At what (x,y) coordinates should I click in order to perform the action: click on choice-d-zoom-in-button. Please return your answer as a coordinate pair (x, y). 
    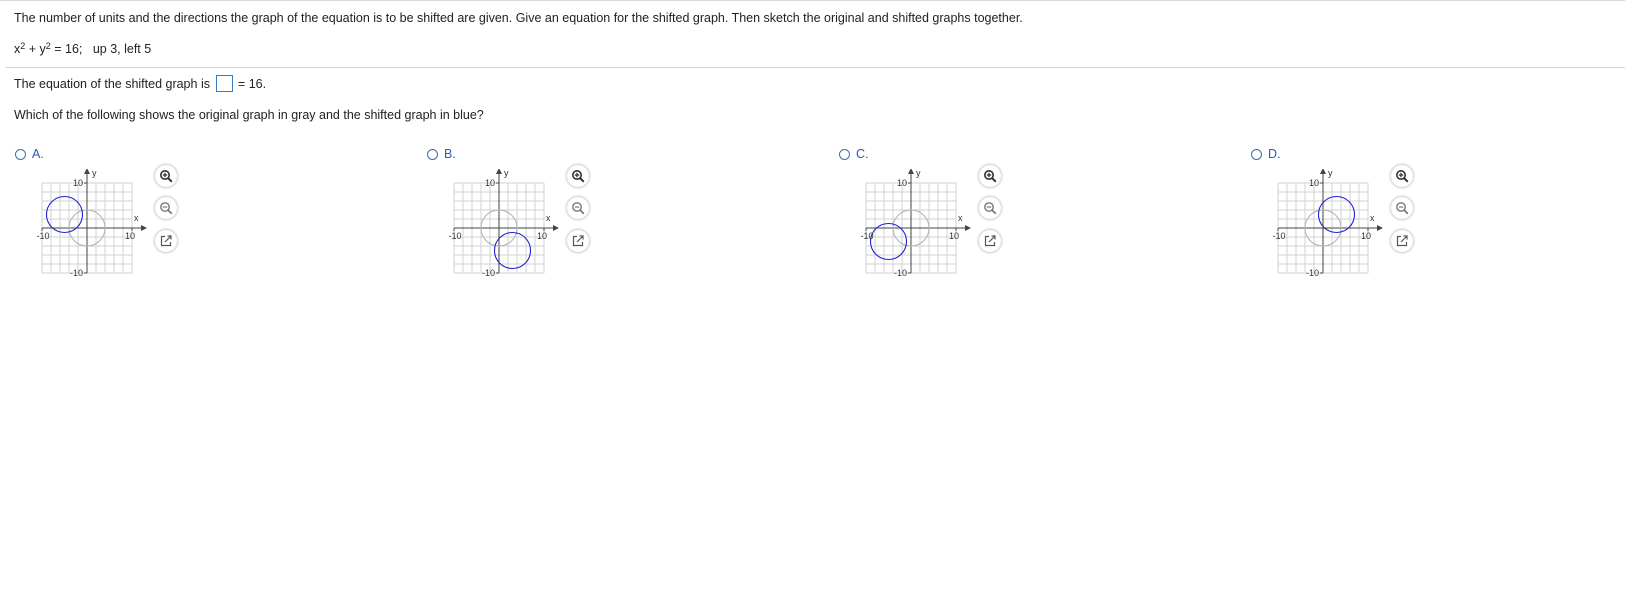
    Looking at the image, I should click on (1402, 176).